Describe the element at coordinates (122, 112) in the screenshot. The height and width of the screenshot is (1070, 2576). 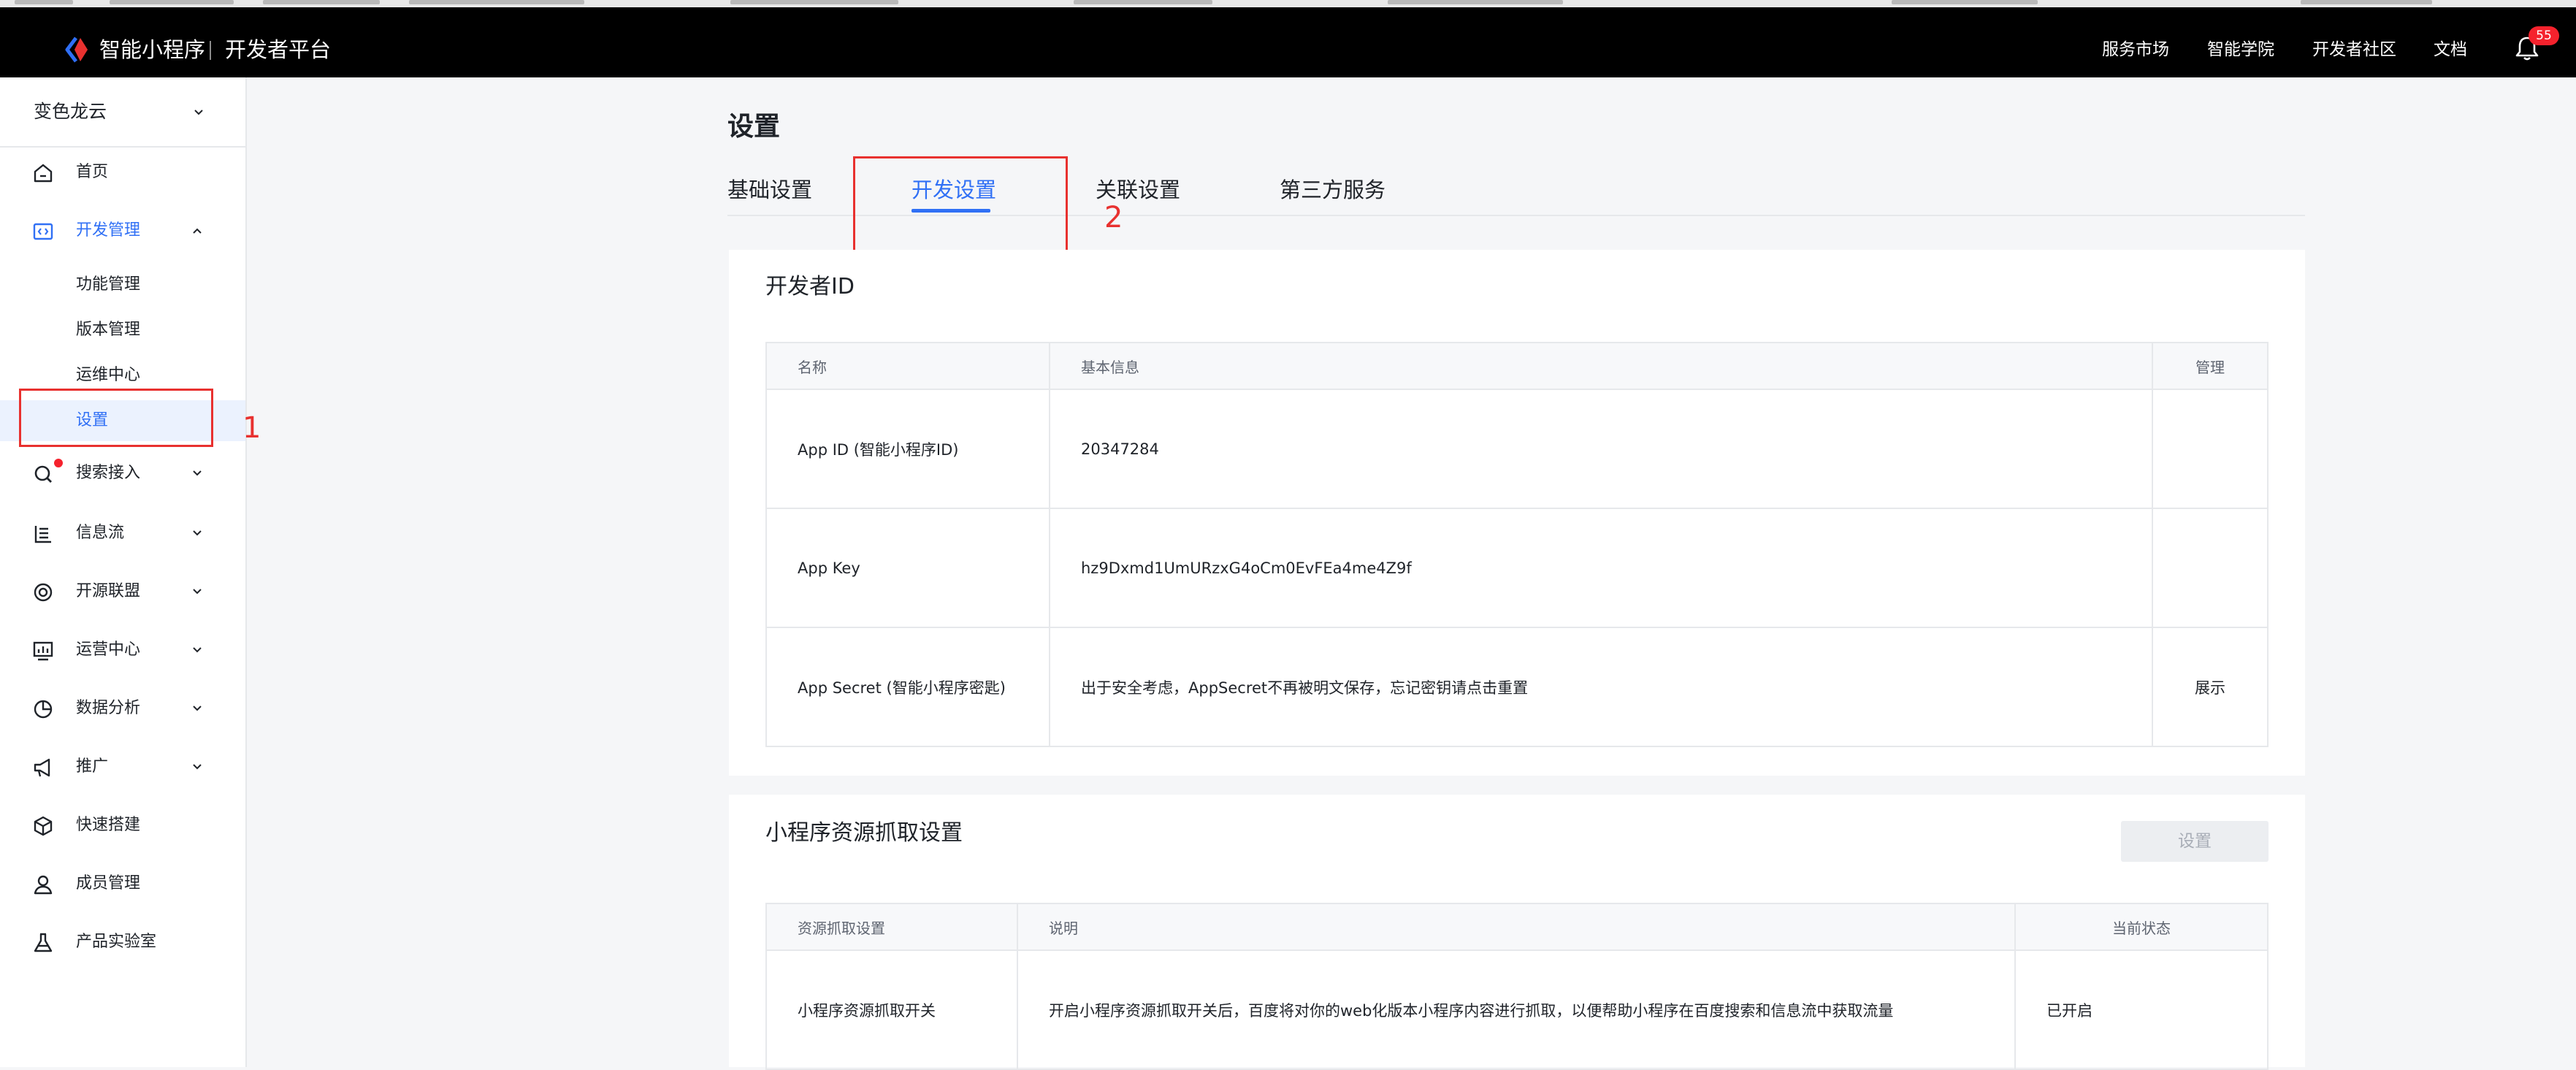
I see `app-selector: 变色龙云` at that location.